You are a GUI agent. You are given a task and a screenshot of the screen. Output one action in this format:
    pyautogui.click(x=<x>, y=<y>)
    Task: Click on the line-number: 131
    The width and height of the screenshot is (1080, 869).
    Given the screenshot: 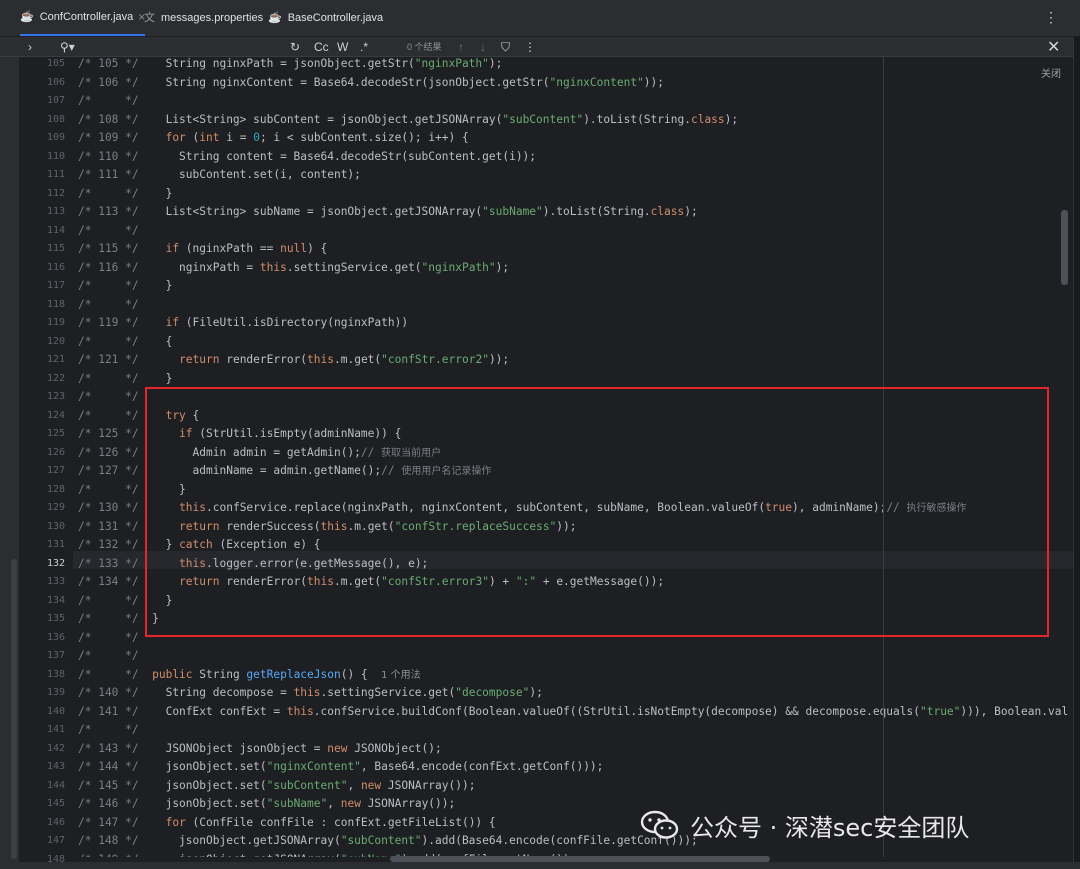 What is the action you would take?
    pyautogui.click(x=55, y=544)
    